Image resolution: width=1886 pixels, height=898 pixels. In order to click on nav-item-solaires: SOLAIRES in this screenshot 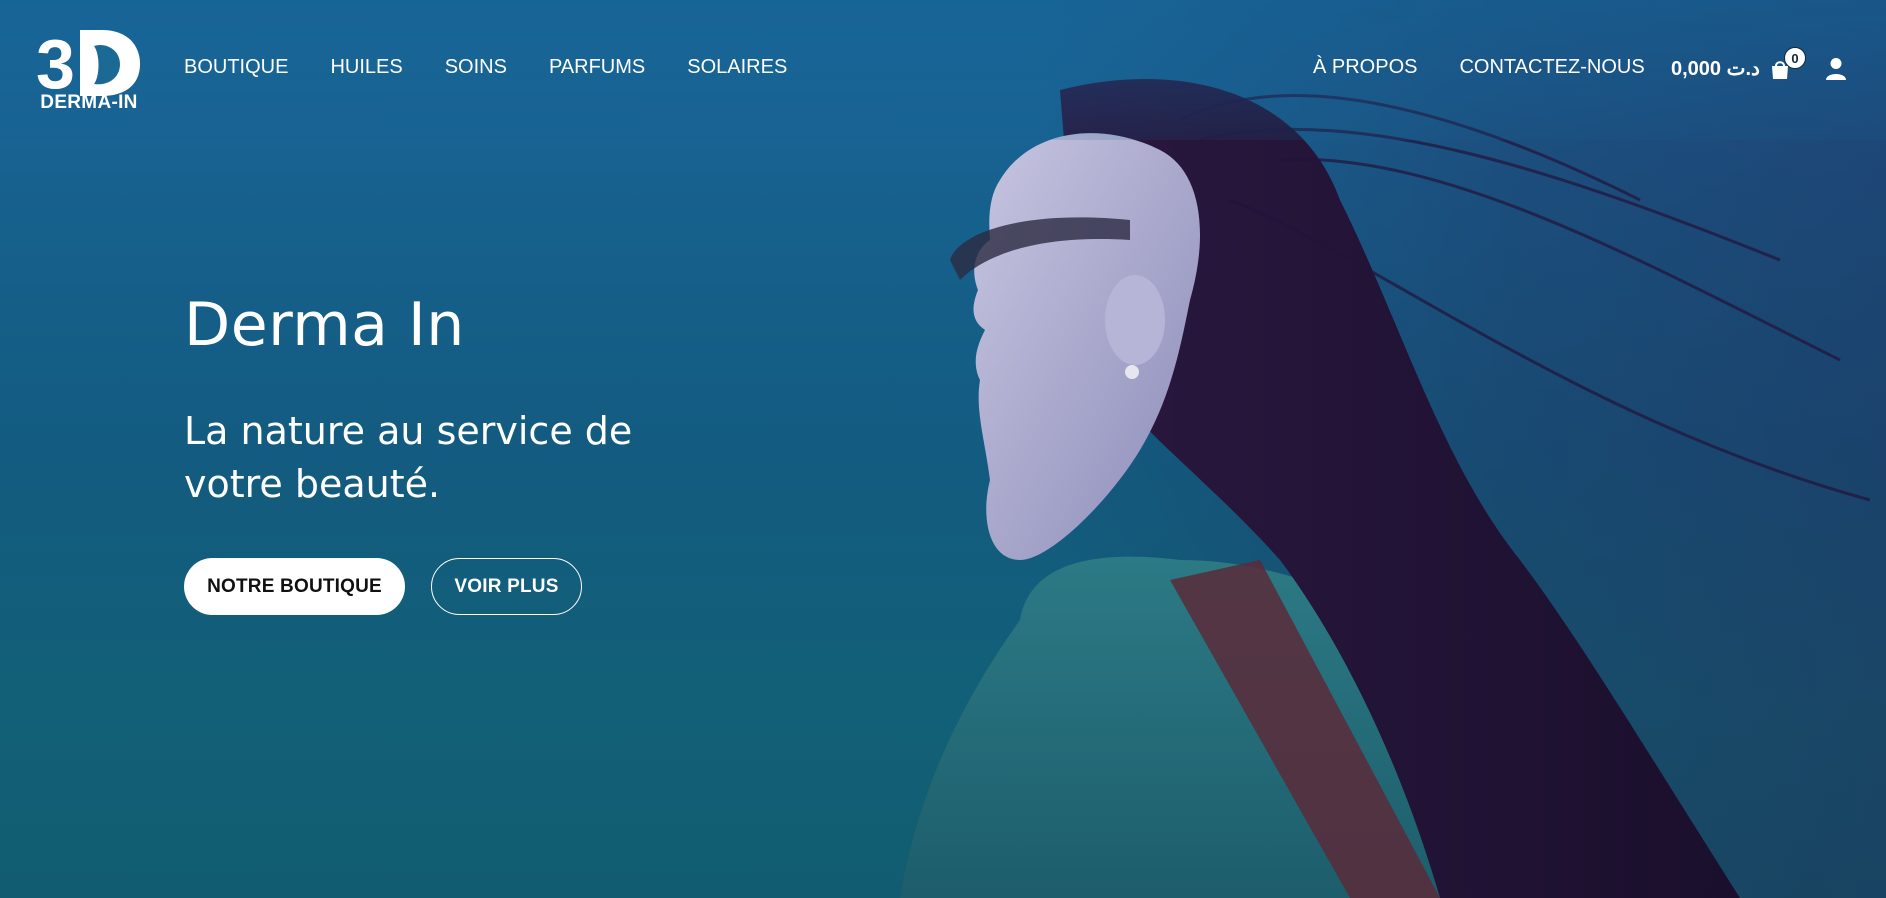, I will do `click(737, 67)`.